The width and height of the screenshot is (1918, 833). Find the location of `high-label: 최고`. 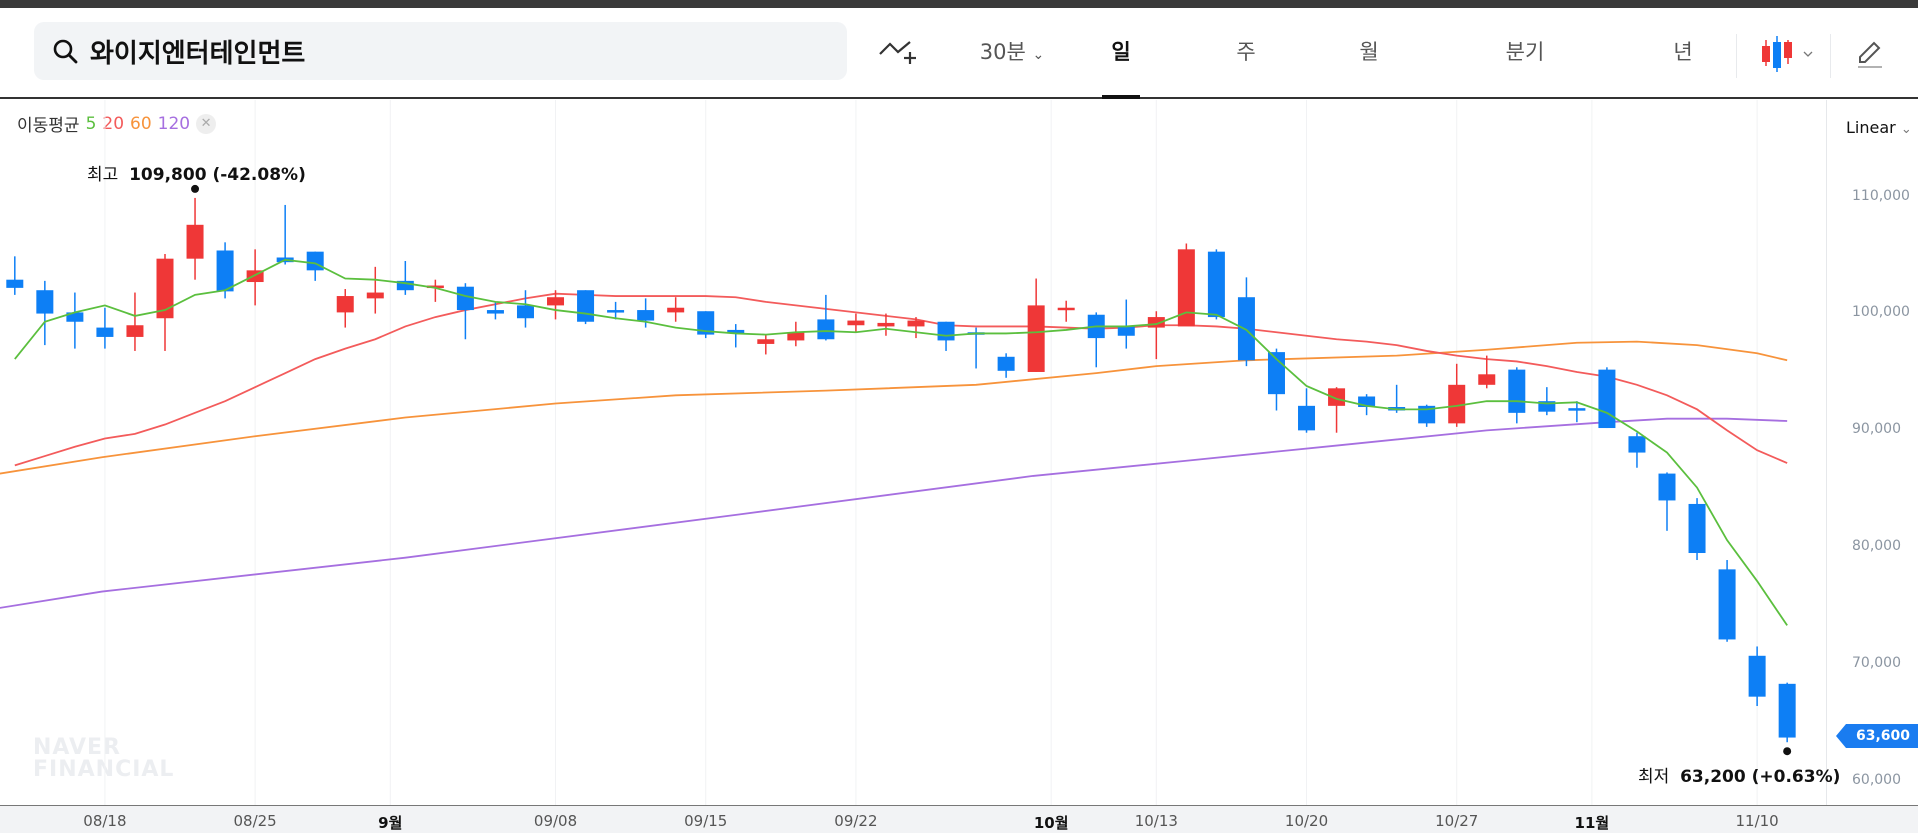

high-label: 최고 is located at coordinates (103, 175).